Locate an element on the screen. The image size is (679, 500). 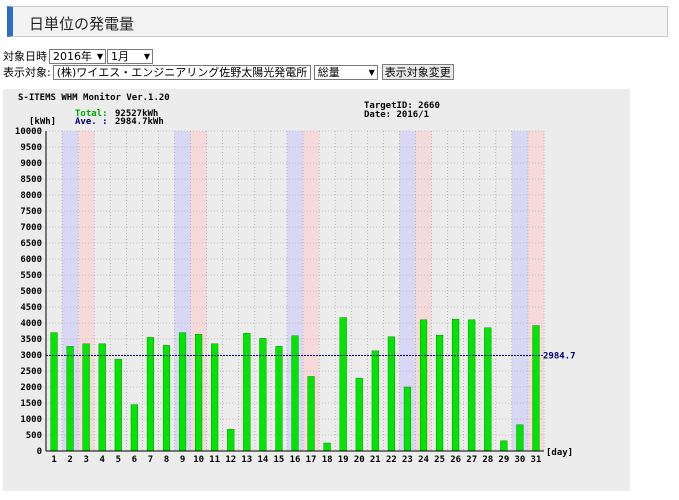
y-unit-label: [kWh] is located at coordinates (42, 122).